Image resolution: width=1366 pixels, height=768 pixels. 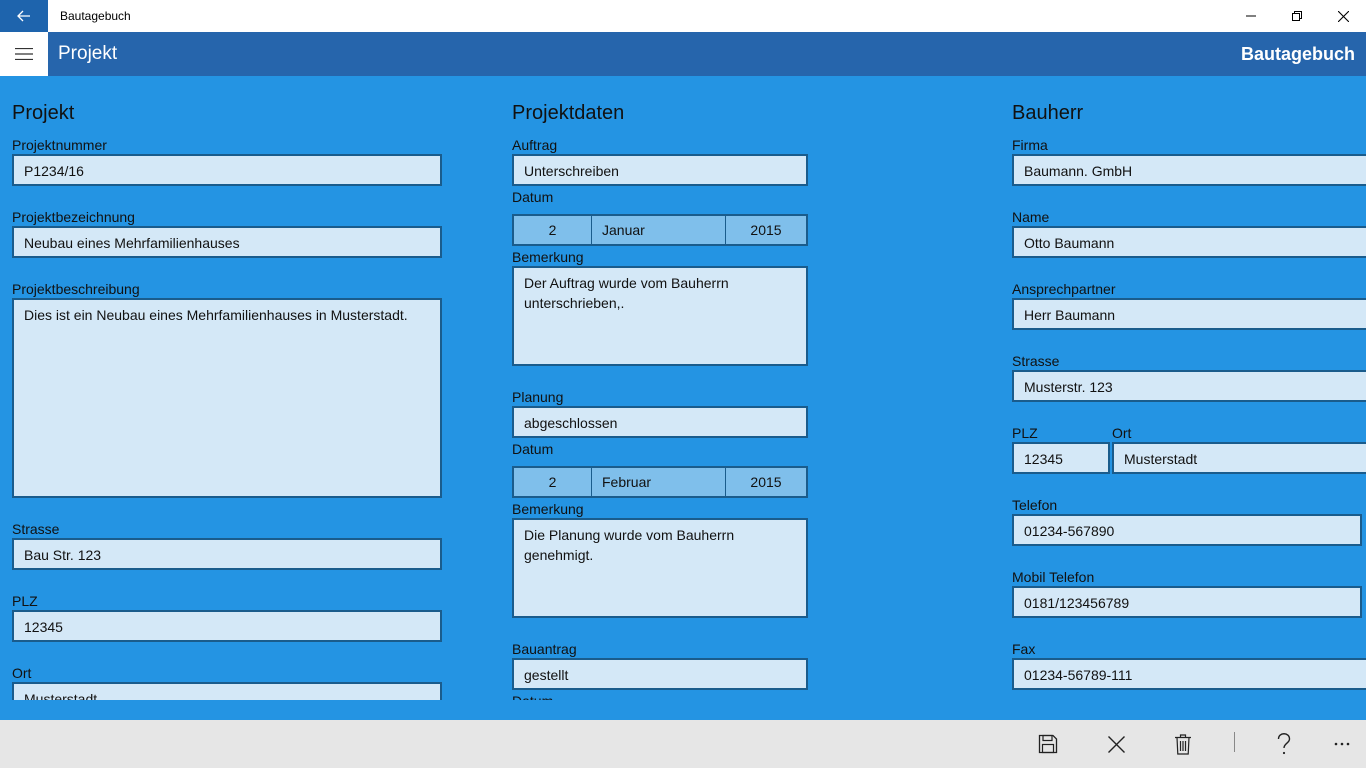 I want to click on ansprechpartner-label: Ansprechpartner, so click(x=1064, y=289).